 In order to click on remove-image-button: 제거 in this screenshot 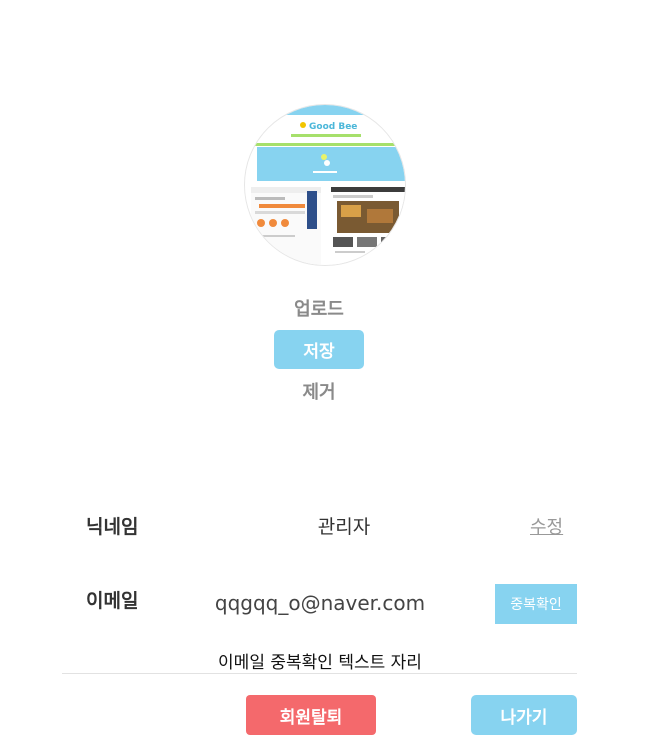, I will do `click(319, 391)`.